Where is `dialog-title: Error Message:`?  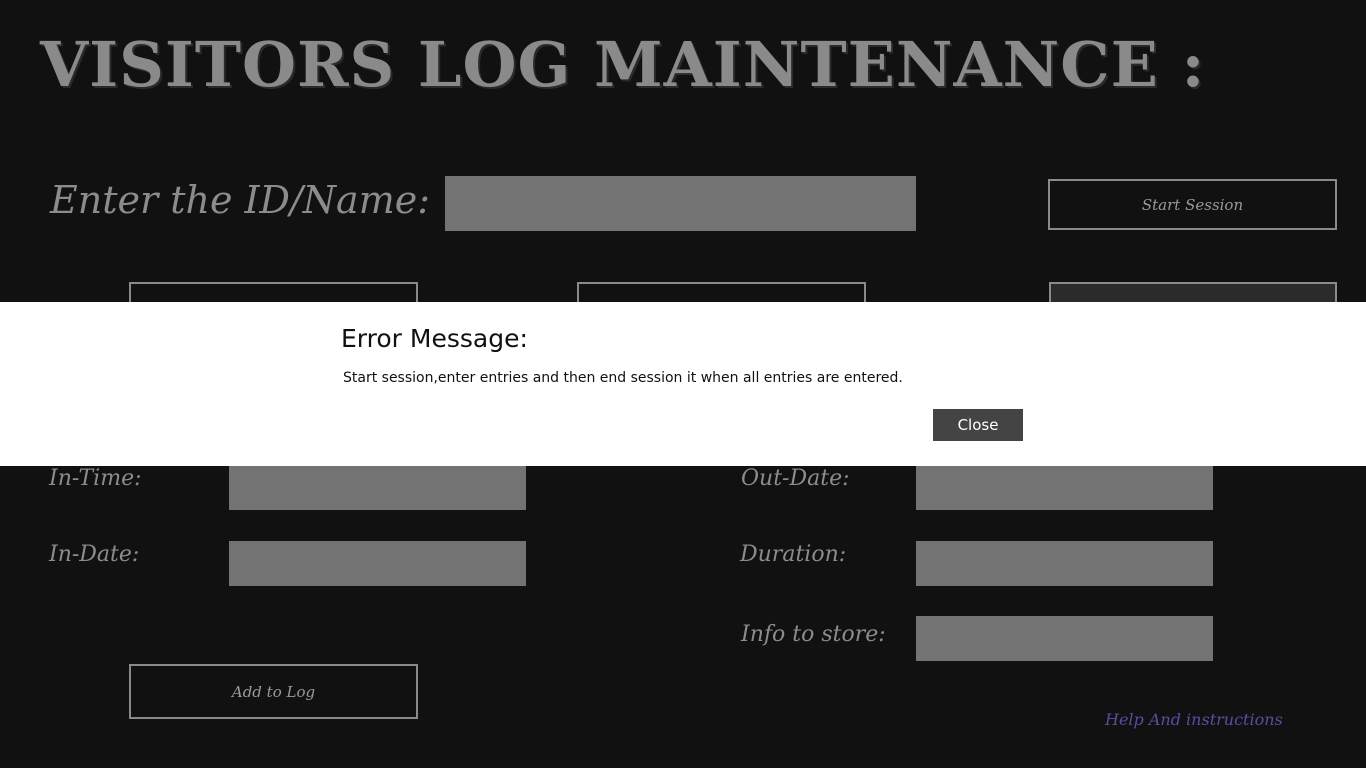 dialog-title: Error Message: is located at coordinates (434, 338).